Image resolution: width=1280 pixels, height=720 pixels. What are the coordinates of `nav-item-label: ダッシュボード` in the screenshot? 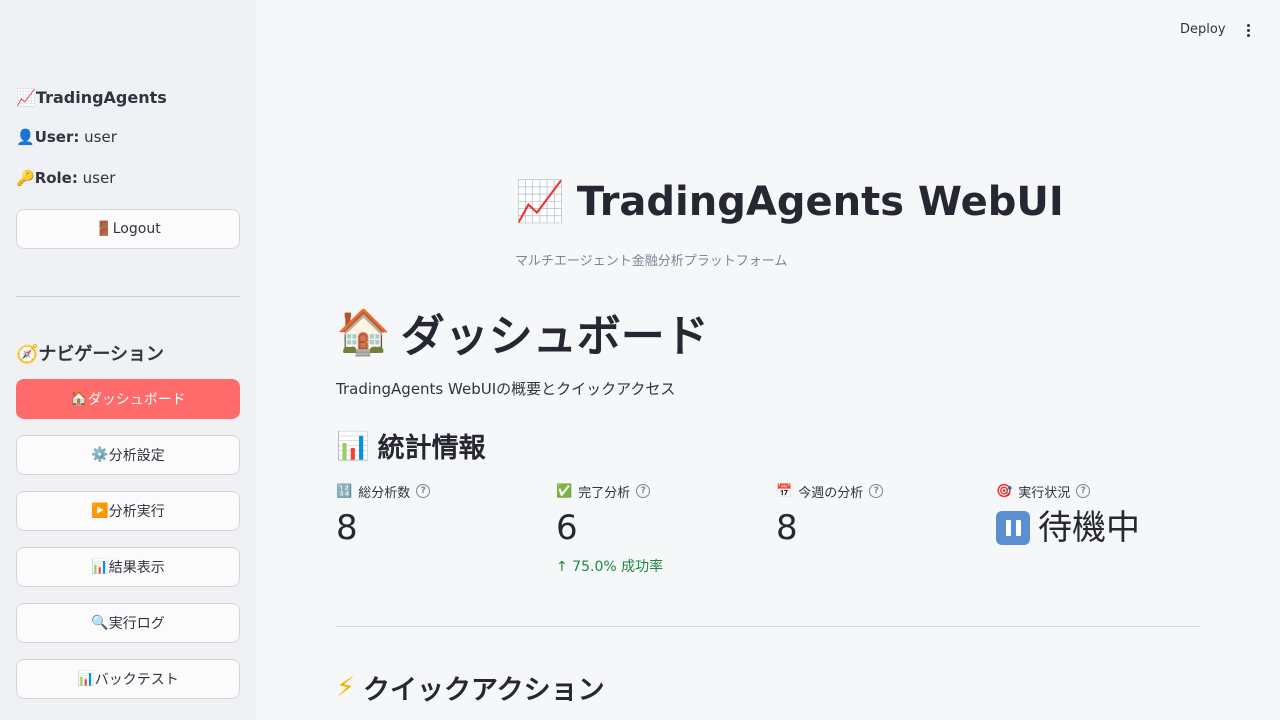 It's located at (136, 400).